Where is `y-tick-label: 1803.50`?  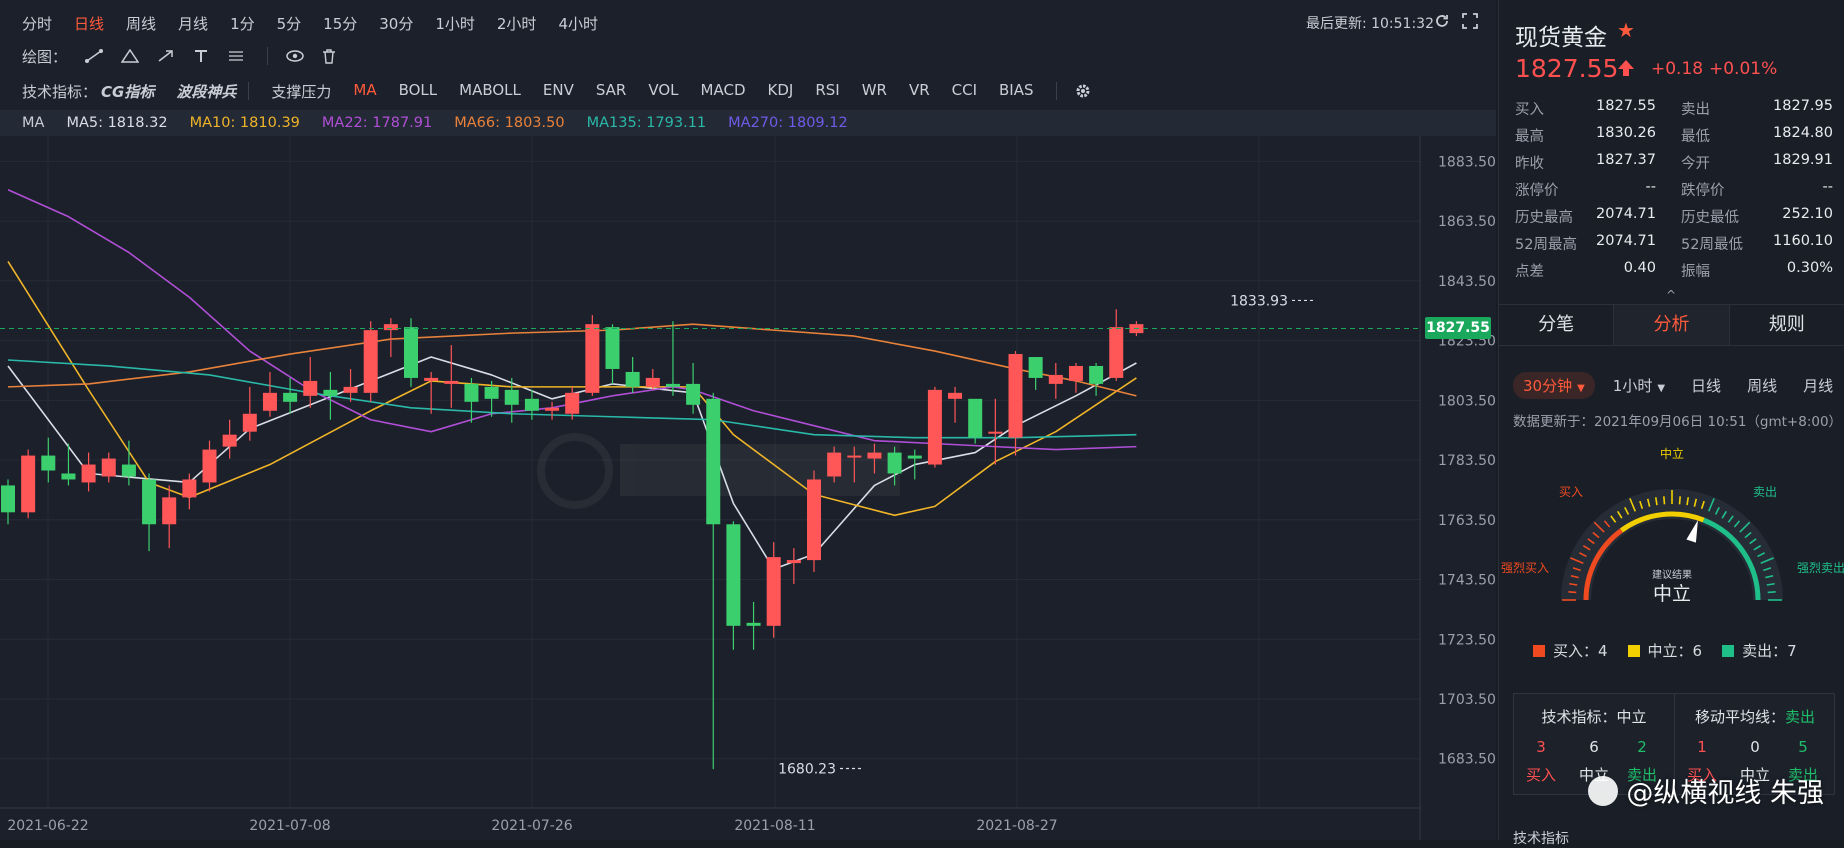 y-tick-label: 1803.50 is located at coordinates (1467, 401).